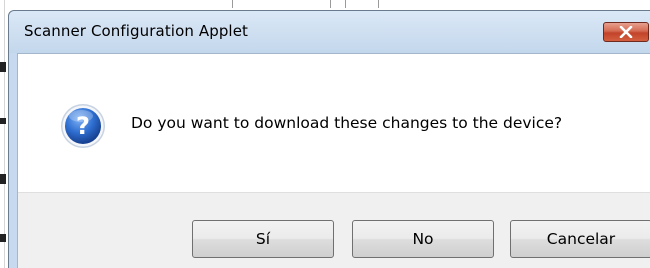  I want to click on no-button: No, so click(423, 239).